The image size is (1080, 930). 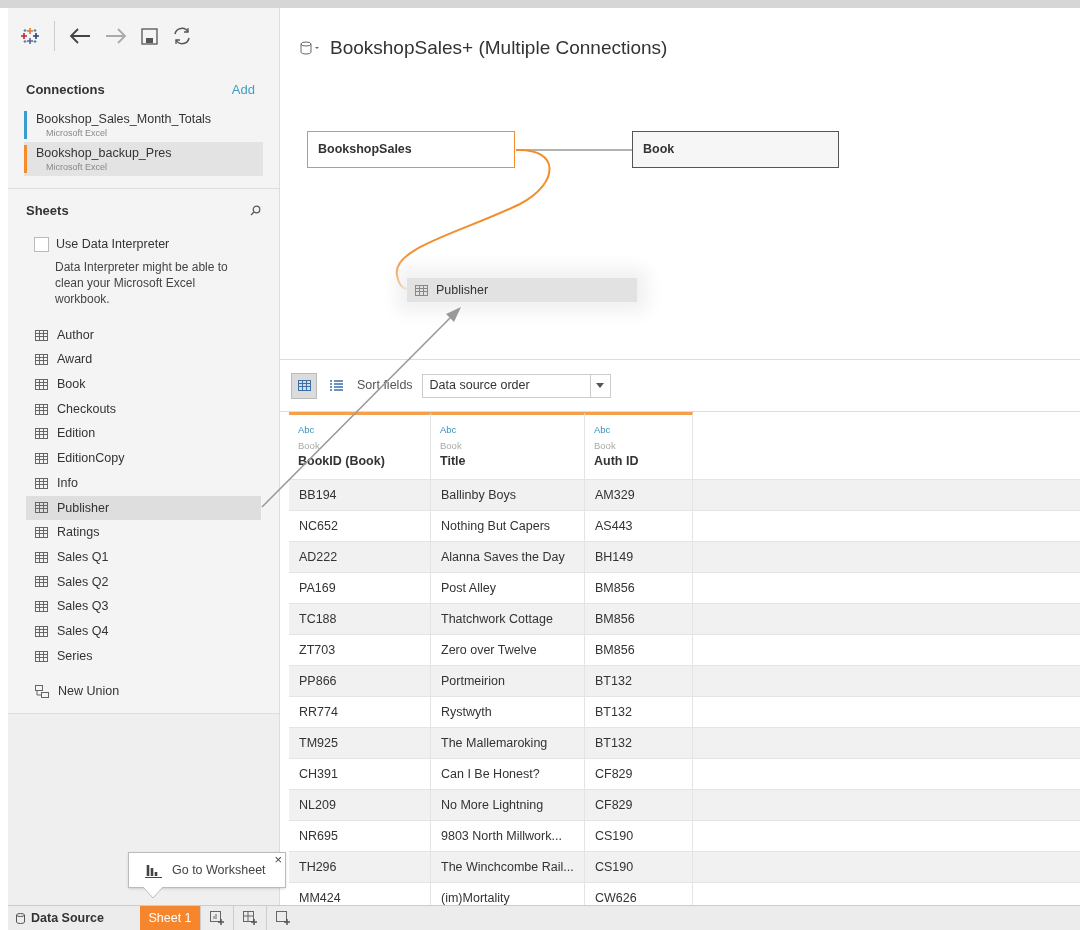 What do you see at coordinates (522, 290) in the screenshot?
I see `table-node: Publisher` at bounding box center [522, 290].